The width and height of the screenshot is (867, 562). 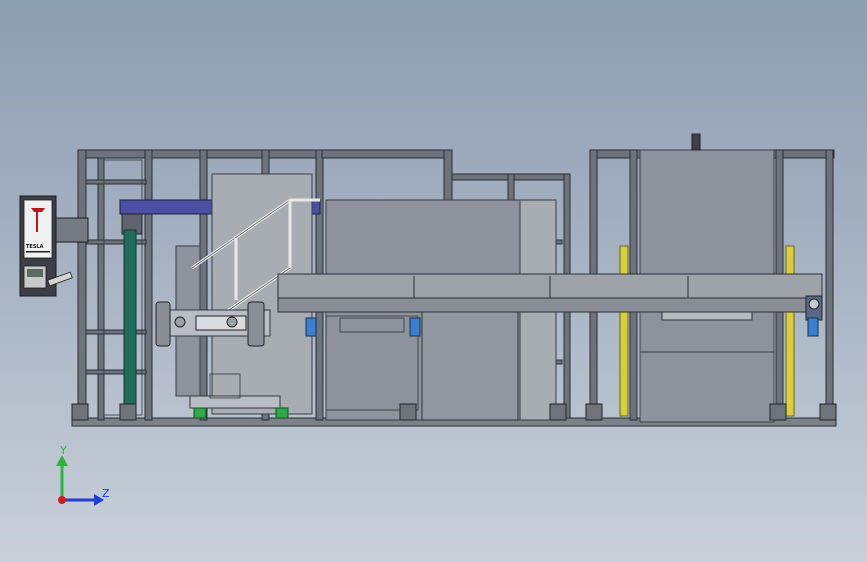 I want to click on z-axis-label: Z, so click(x=106, y=493).